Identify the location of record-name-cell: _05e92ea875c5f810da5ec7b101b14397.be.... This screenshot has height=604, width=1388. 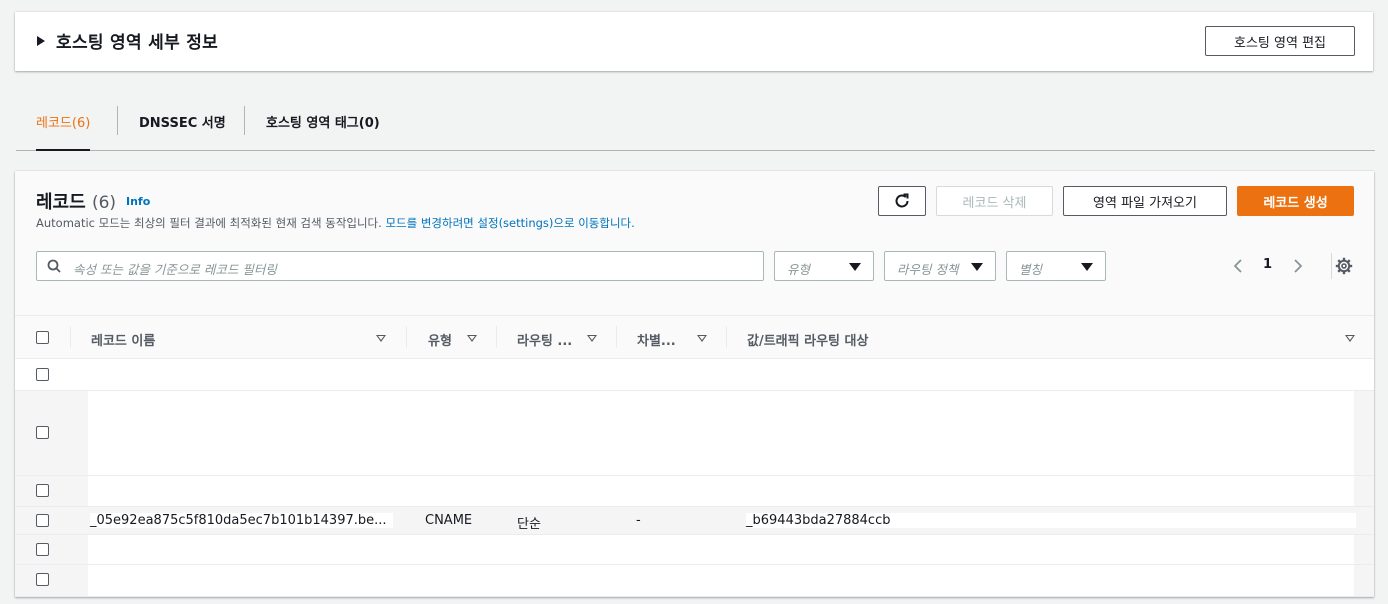
(241, 520).